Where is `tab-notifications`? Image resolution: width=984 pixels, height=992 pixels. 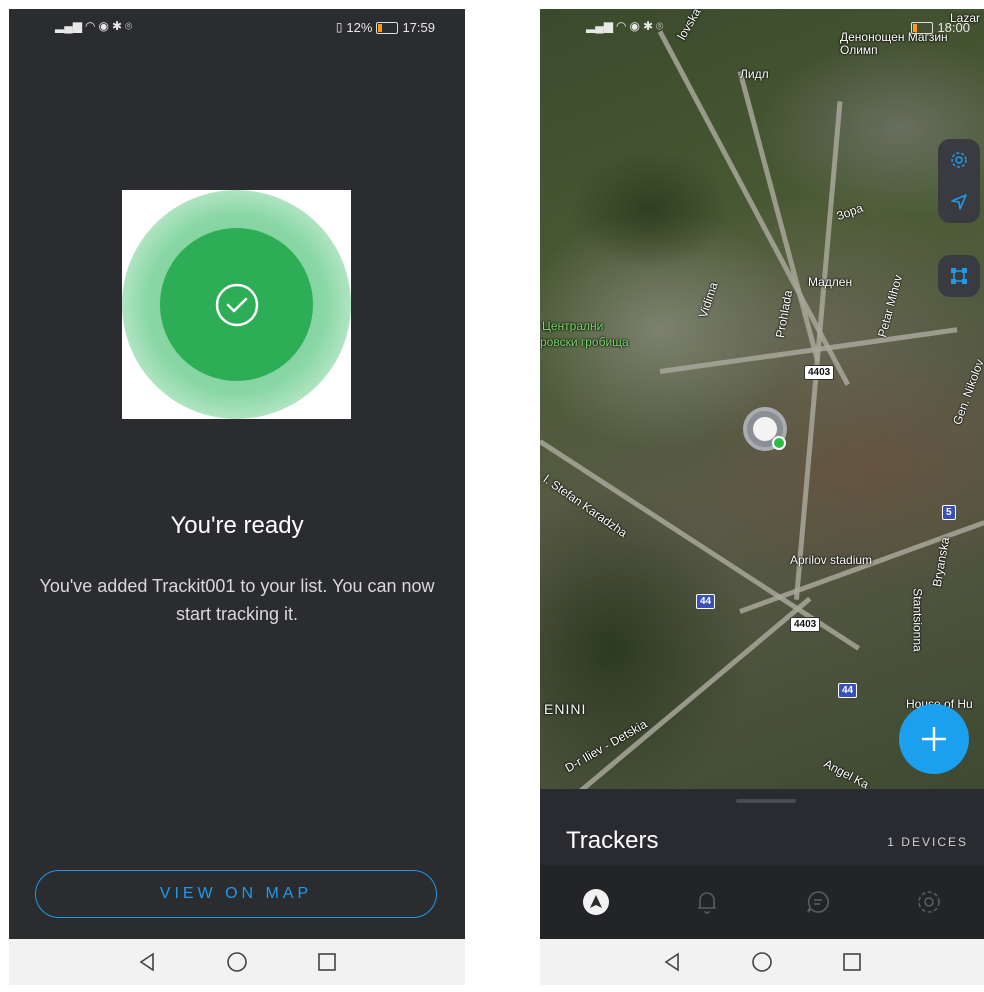
tab-notifications is located at coordinates (707, 902).